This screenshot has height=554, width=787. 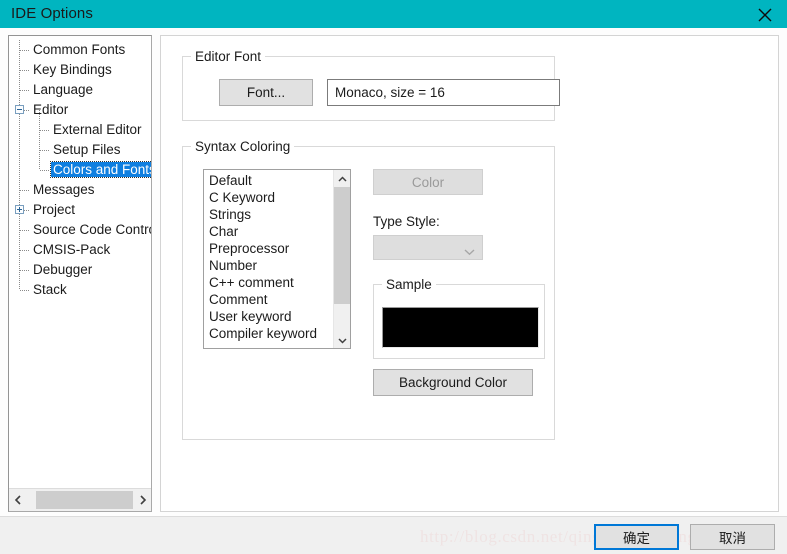 I want to click on tree-item-label: Language, so click(x=63, y=89).